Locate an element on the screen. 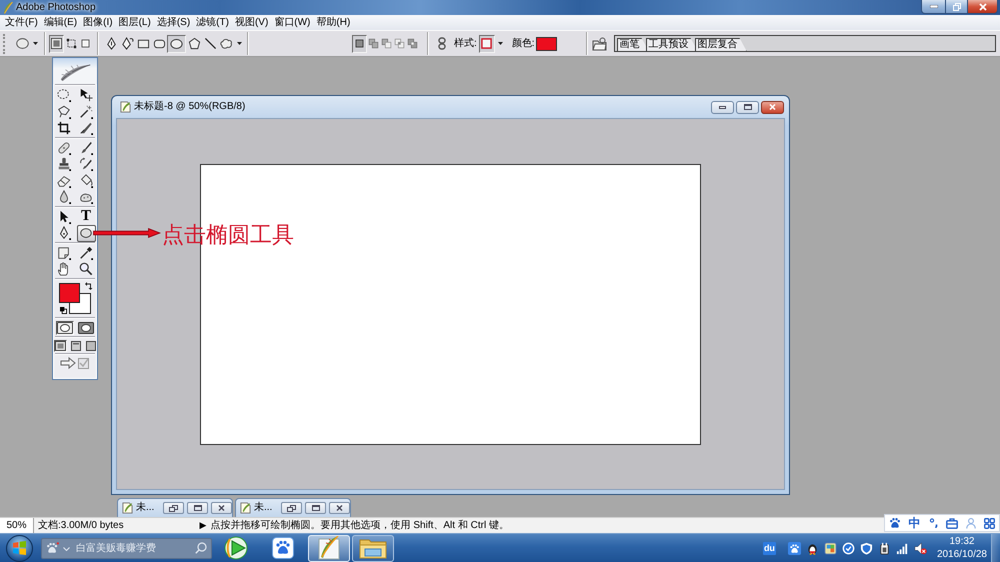 Image resolution: width=1000 pixels, height=562 pixels. shape-tool-button is located at coordinates (176, 43).